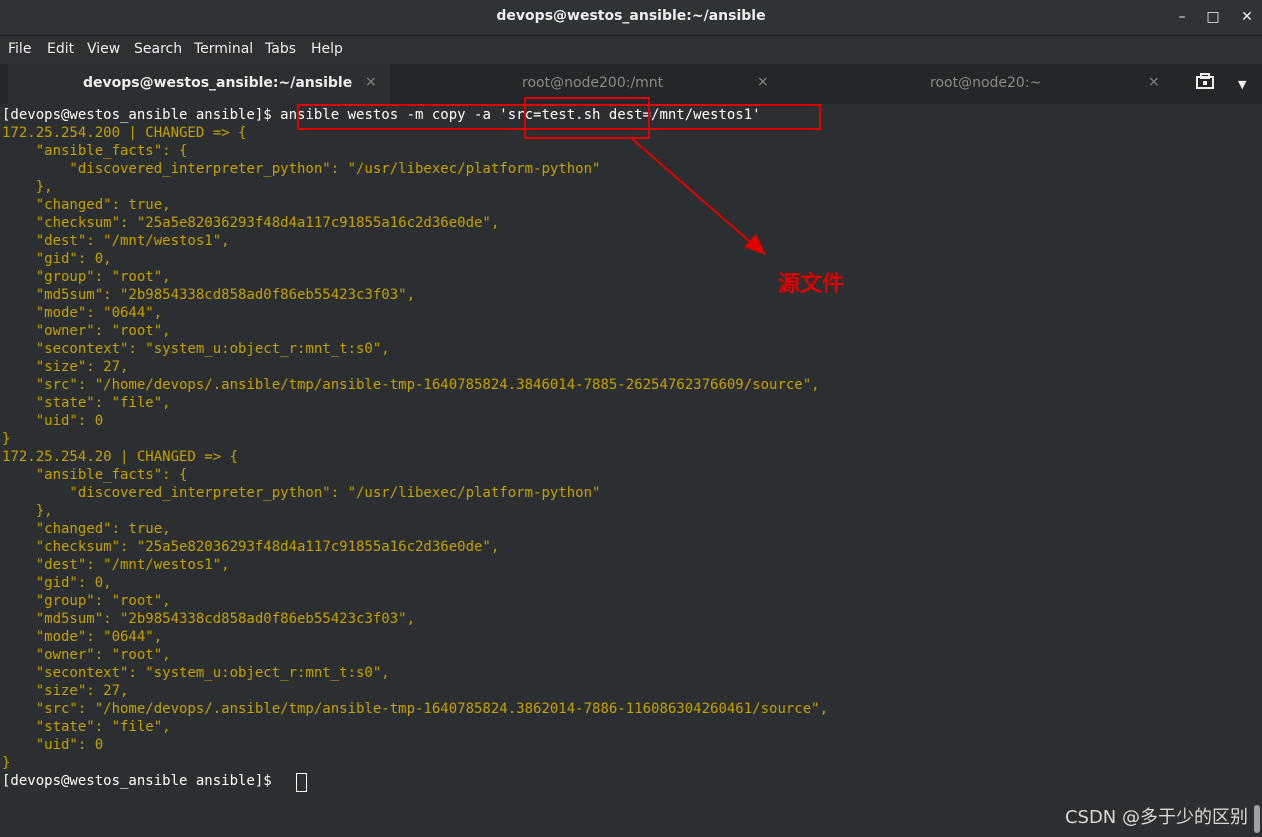  Describe the element at coordinates (697, 195) in the screenshot. I see `annotation-arrow` at that location.